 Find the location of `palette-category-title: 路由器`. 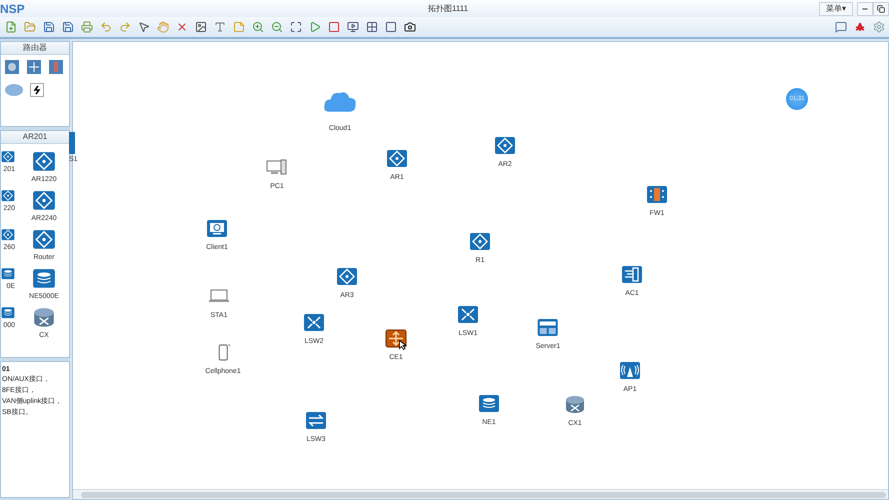

palette-category-title: 路由器 is located at coordinates (35, 48).